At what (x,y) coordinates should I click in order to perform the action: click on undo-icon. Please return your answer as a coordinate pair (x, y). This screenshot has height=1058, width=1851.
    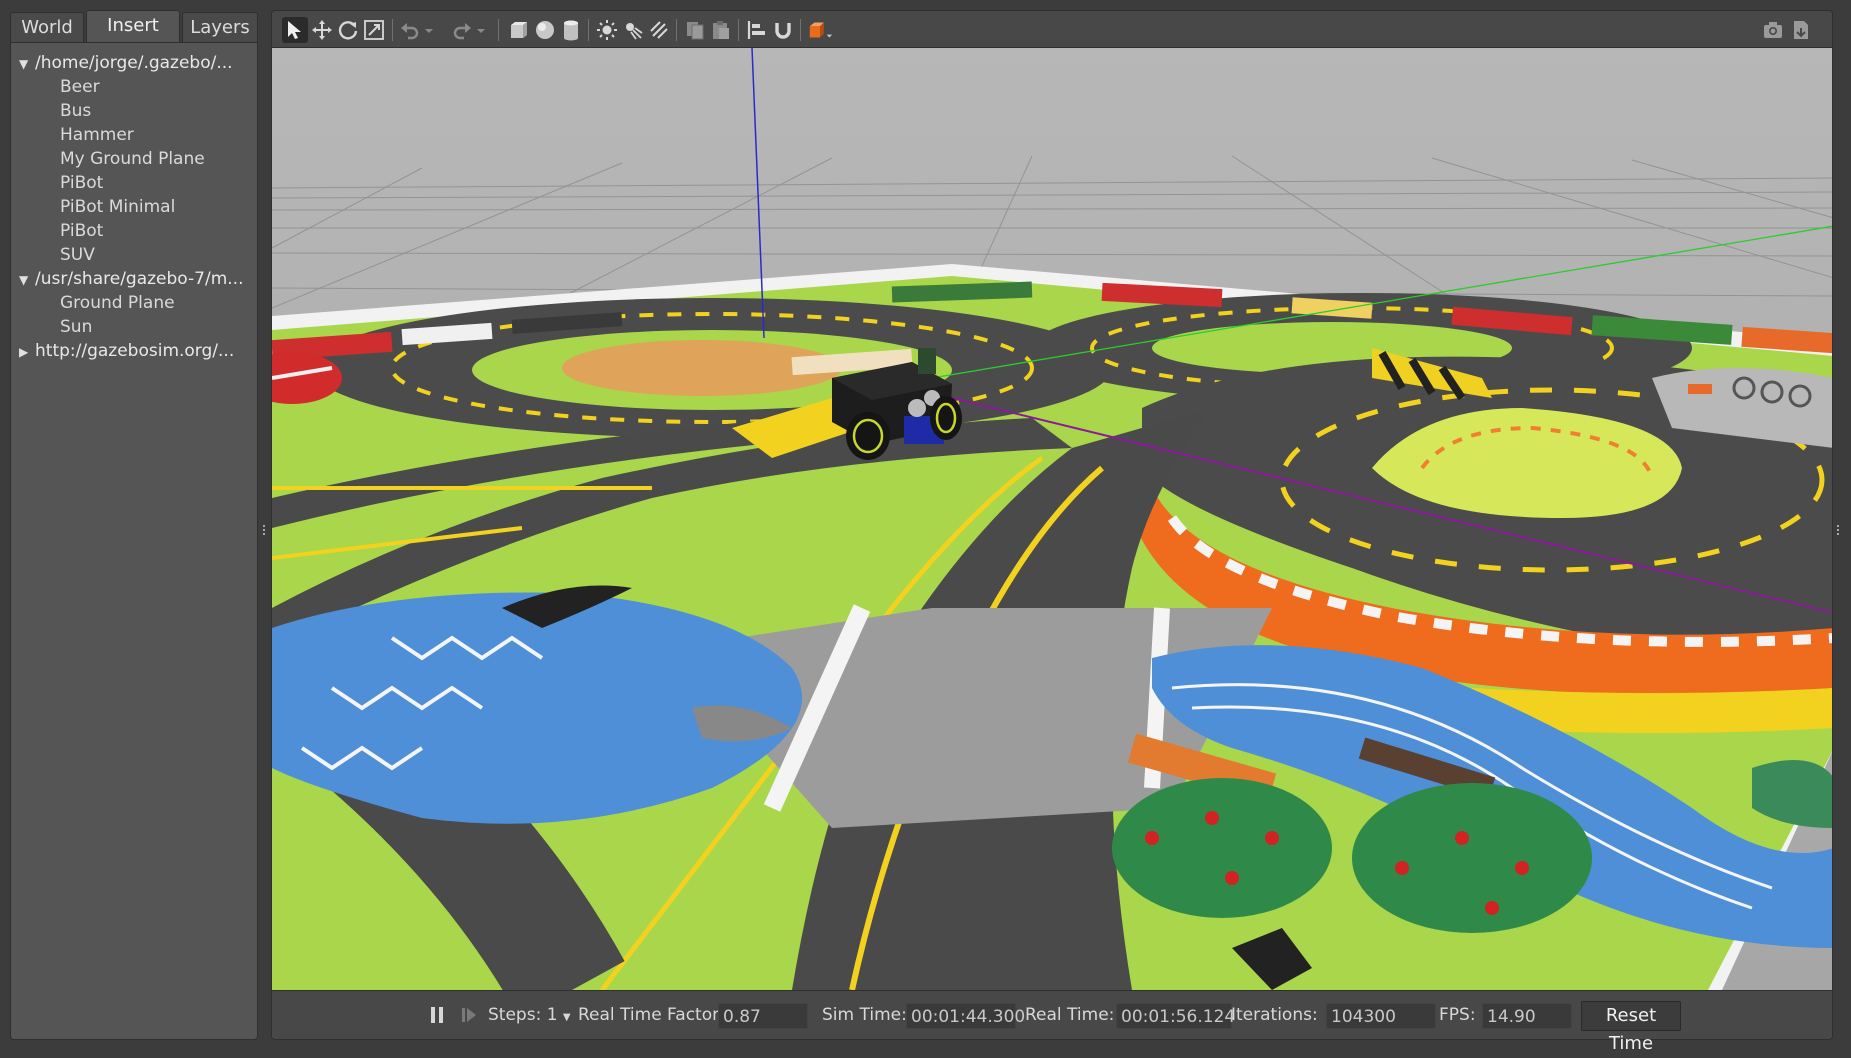
    Looking at the image, I should click on (411, 30).